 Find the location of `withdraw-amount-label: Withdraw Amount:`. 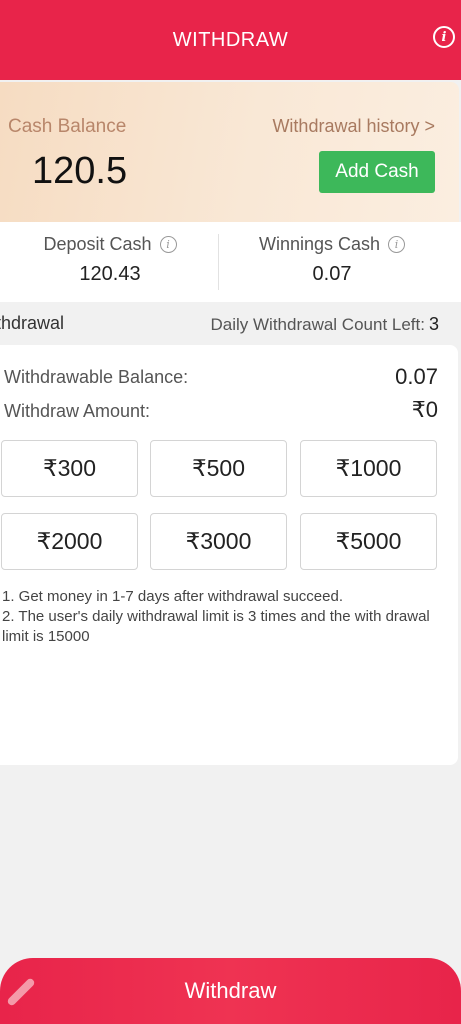

withdraw-amount-label: Withdraw Amount: is located at coordinates (77, 411).